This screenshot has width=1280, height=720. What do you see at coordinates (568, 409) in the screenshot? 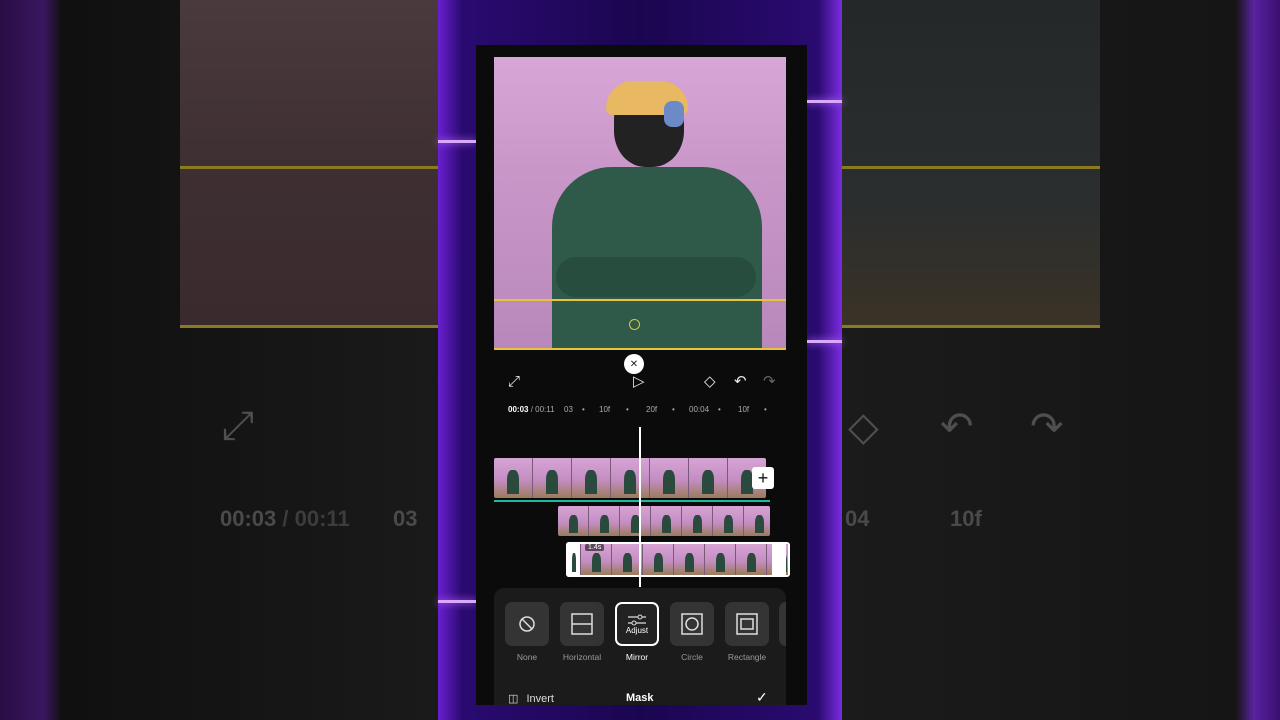
I see `ruler-mark: 03` at bounding box center [568, 409].